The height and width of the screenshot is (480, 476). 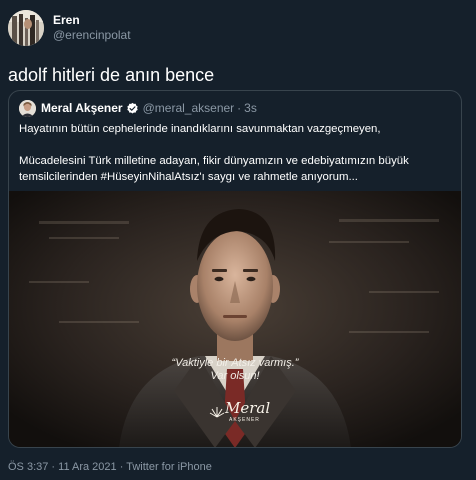 What do you see at coordinates (244, 420) in the screenshot?
I see `signature-subtext: AKŞENER` at bounding box center [244, 420].